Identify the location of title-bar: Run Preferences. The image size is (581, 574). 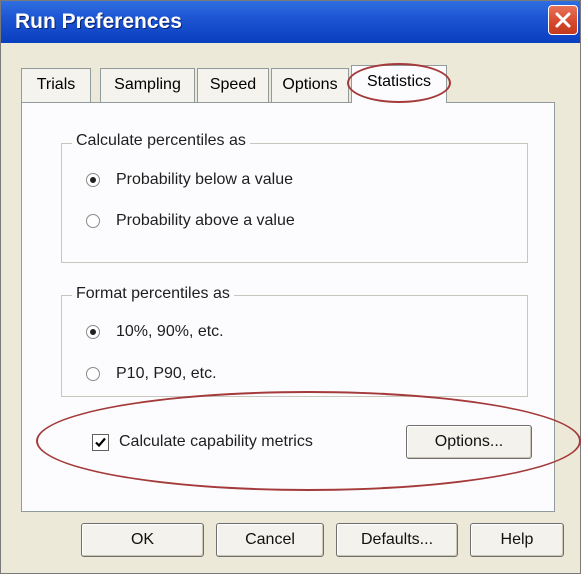
(290, 22).